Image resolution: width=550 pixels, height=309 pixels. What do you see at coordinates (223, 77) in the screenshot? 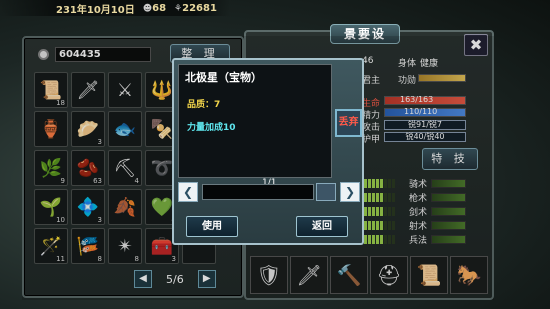
I see `item-name: 北极星（宝物）` at bounding box center [223, 77].